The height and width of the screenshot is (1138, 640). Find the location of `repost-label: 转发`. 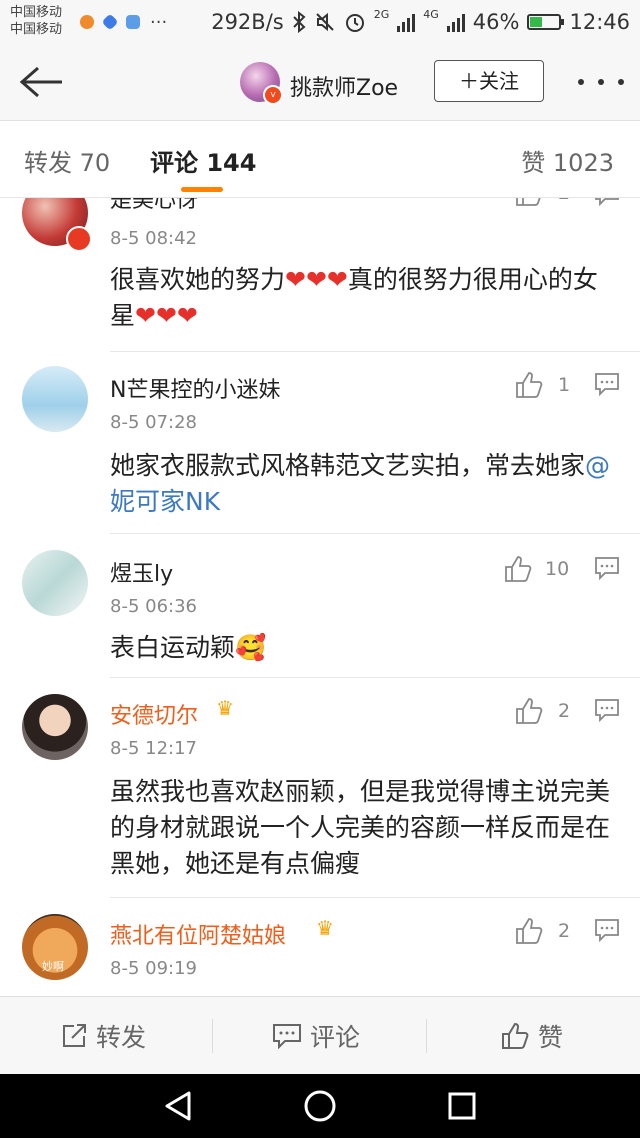

repost-label: 转发 is located at coordinates (121, 1037).